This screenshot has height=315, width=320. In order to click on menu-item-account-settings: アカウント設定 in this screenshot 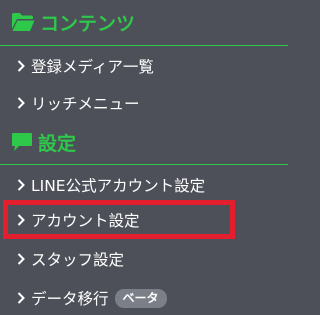, I will do `click(144, 220)`.